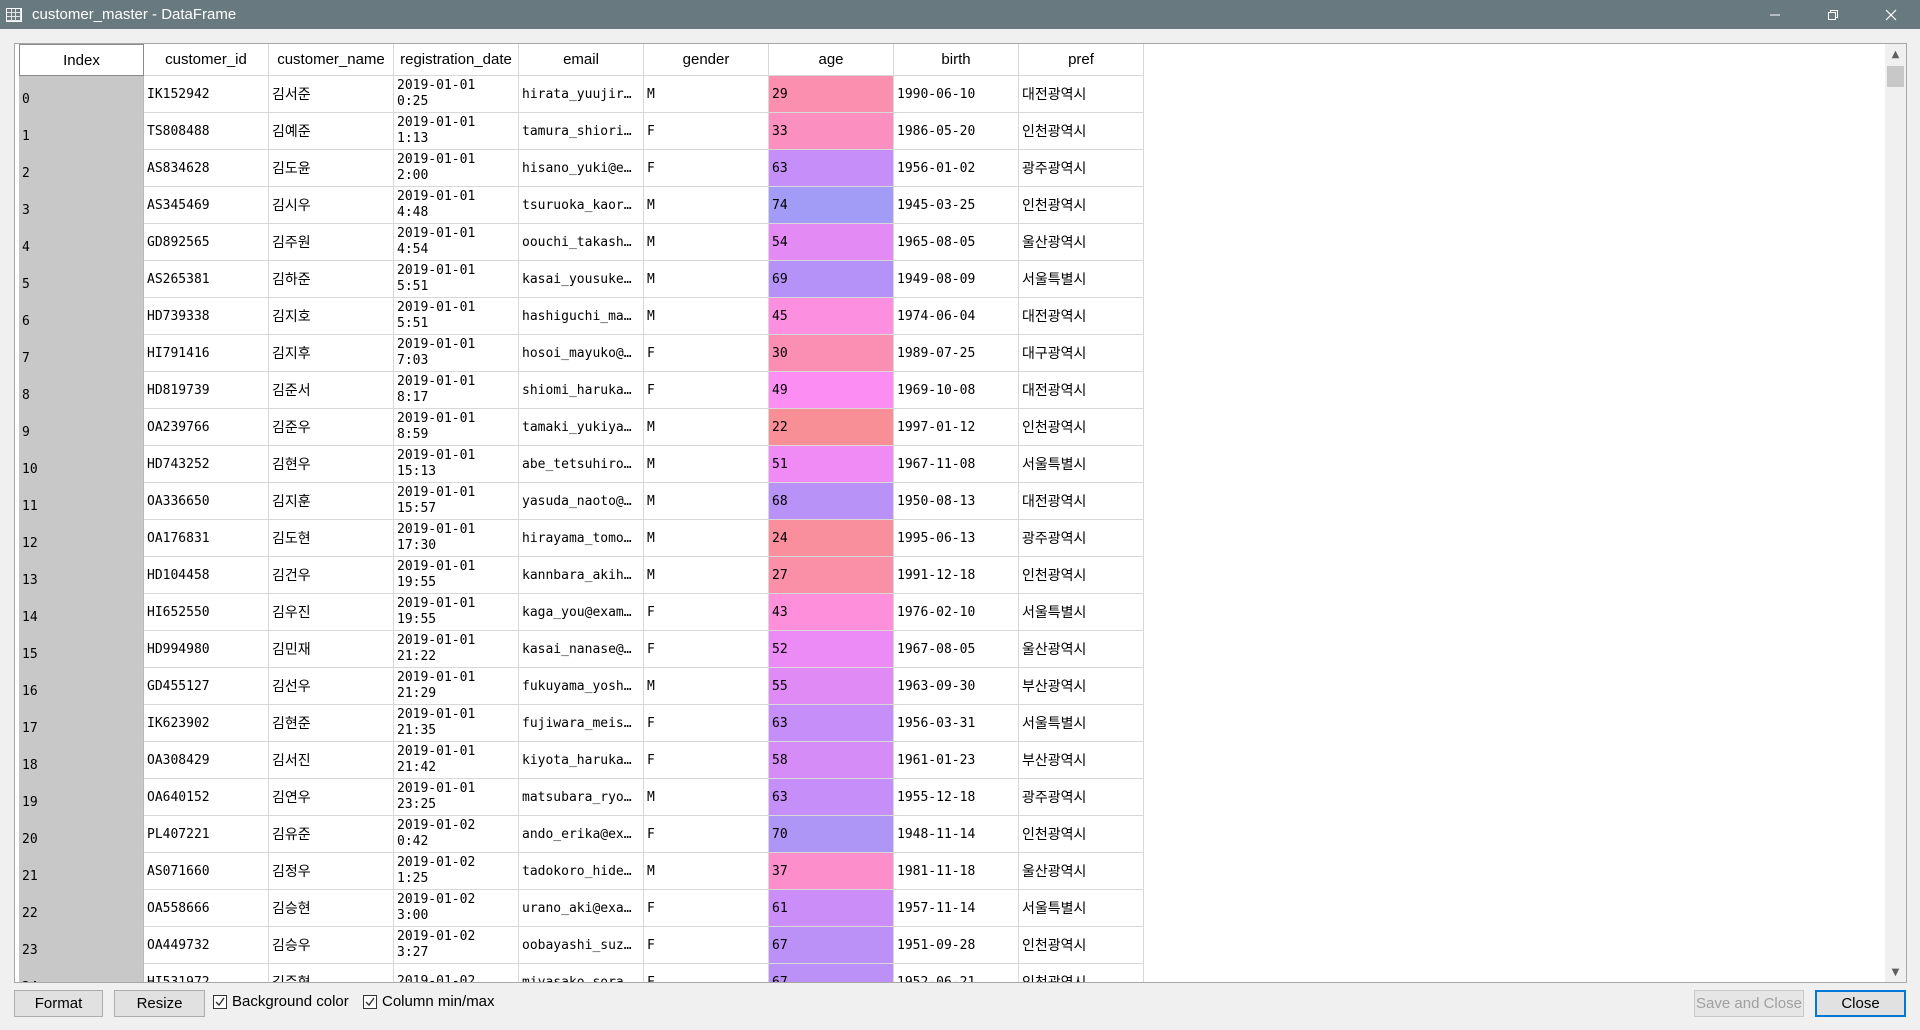  Describe the element at coordinates (456, 723) in the screenshot. I see `registration-date-cell: 2019-01-01 21:35` at that location.